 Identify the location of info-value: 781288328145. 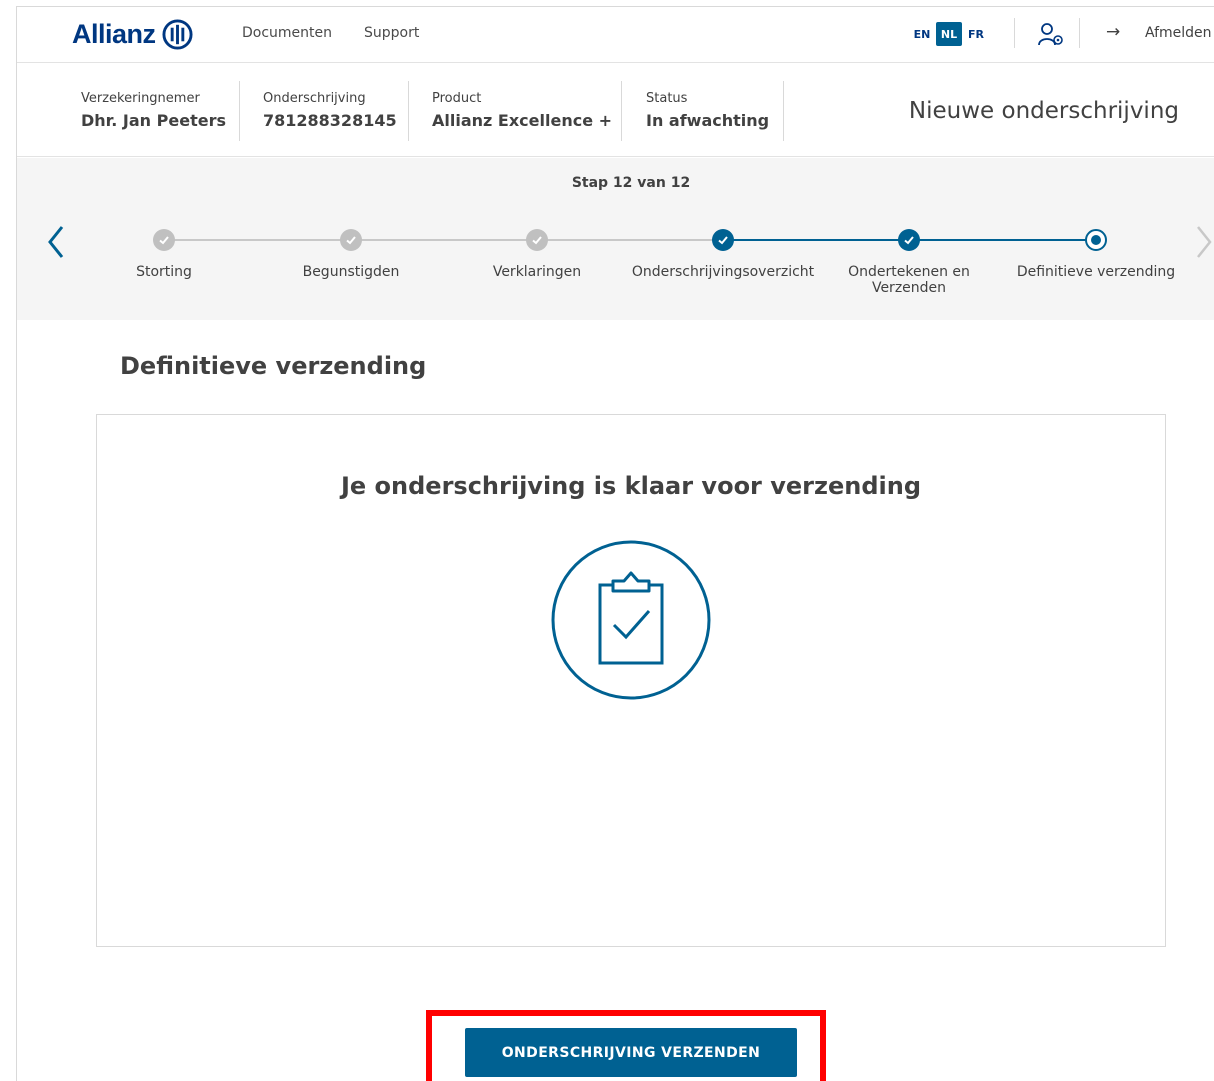
(330, 120).